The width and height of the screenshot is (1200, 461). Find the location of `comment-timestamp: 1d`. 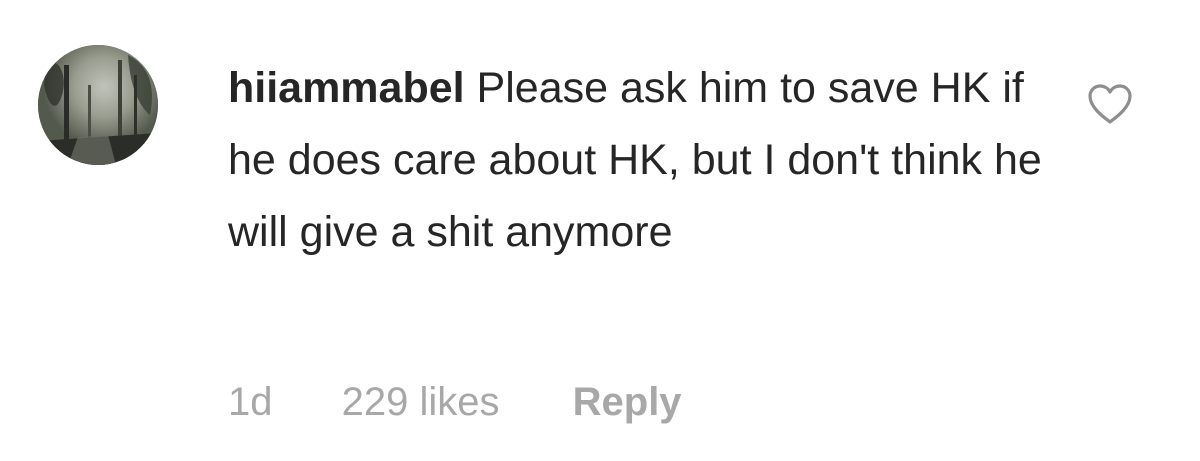

comment-timestamp: 1d is located at coordinates (250, 402).